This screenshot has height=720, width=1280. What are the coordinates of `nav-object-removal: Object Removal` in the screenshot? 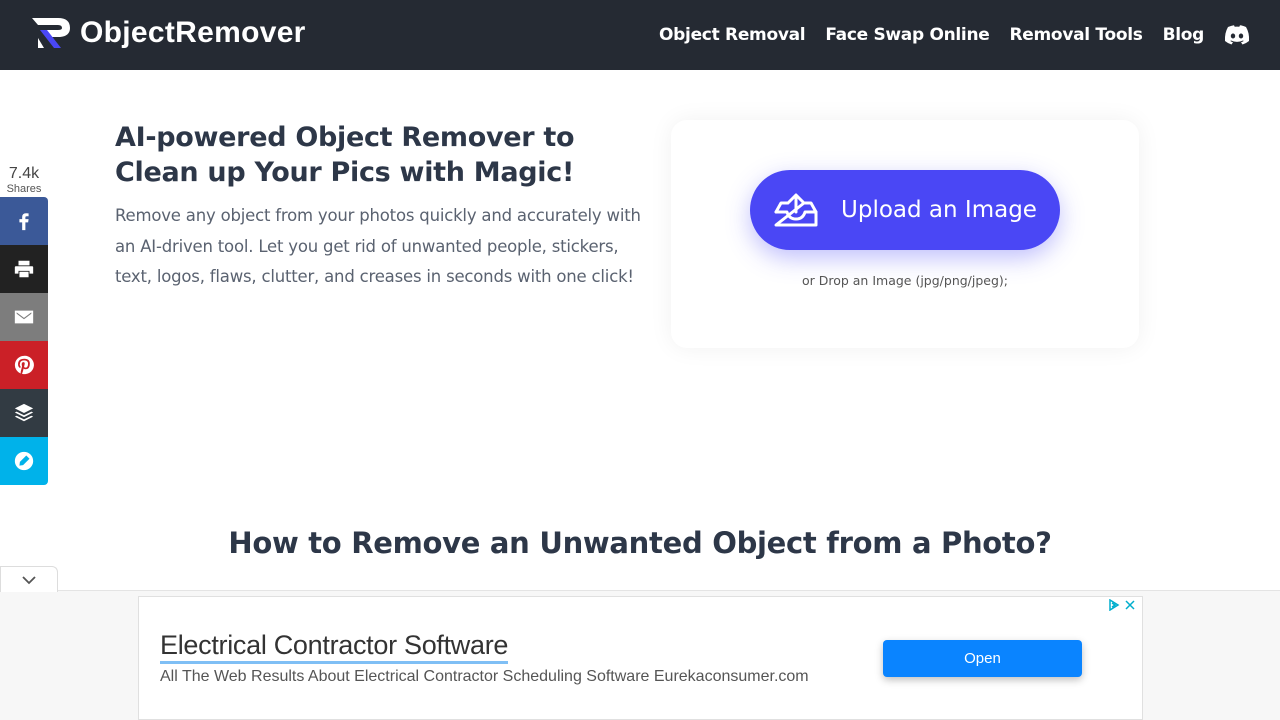 It's located at (732, 35).